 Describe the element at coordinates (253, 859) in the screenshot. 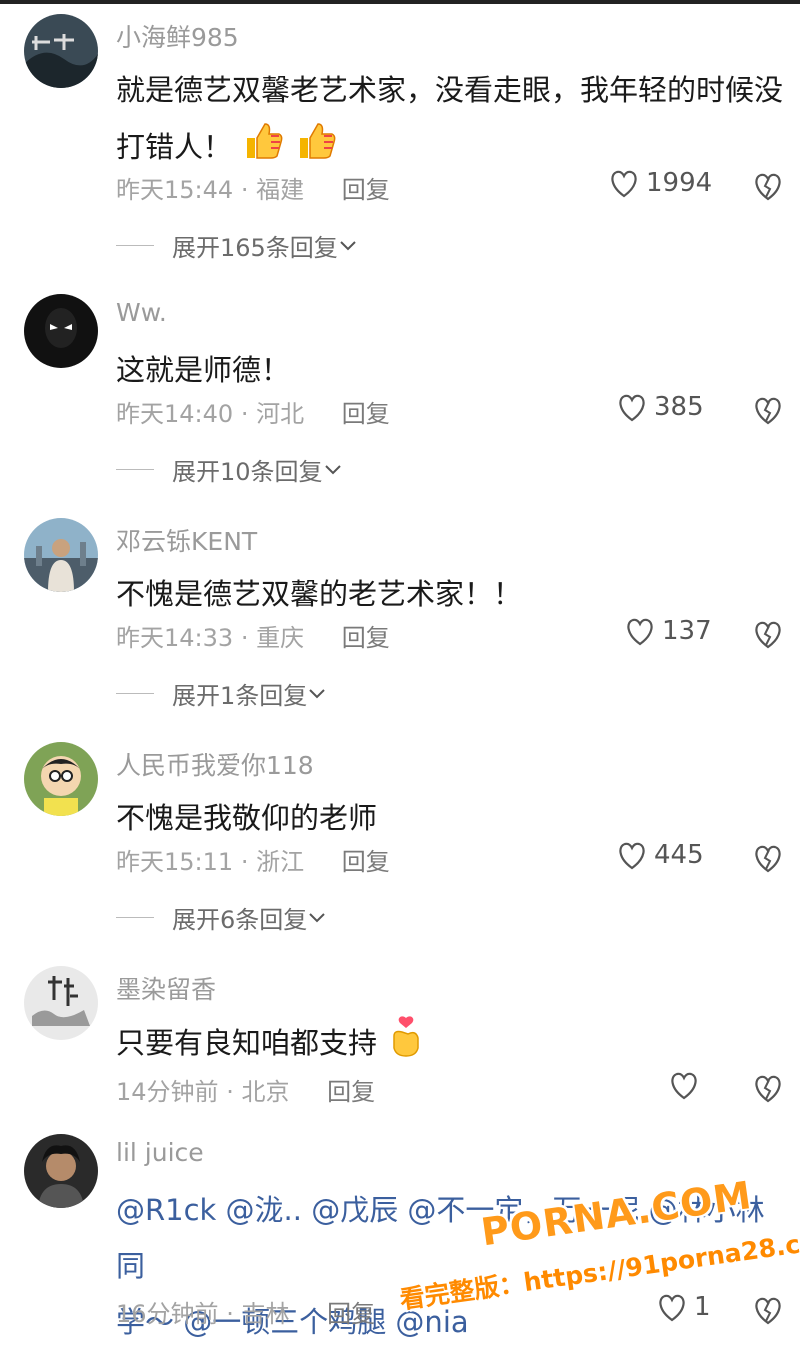

I see `comment-meta: 昨天15:11 · 浙江 回复` at that location.